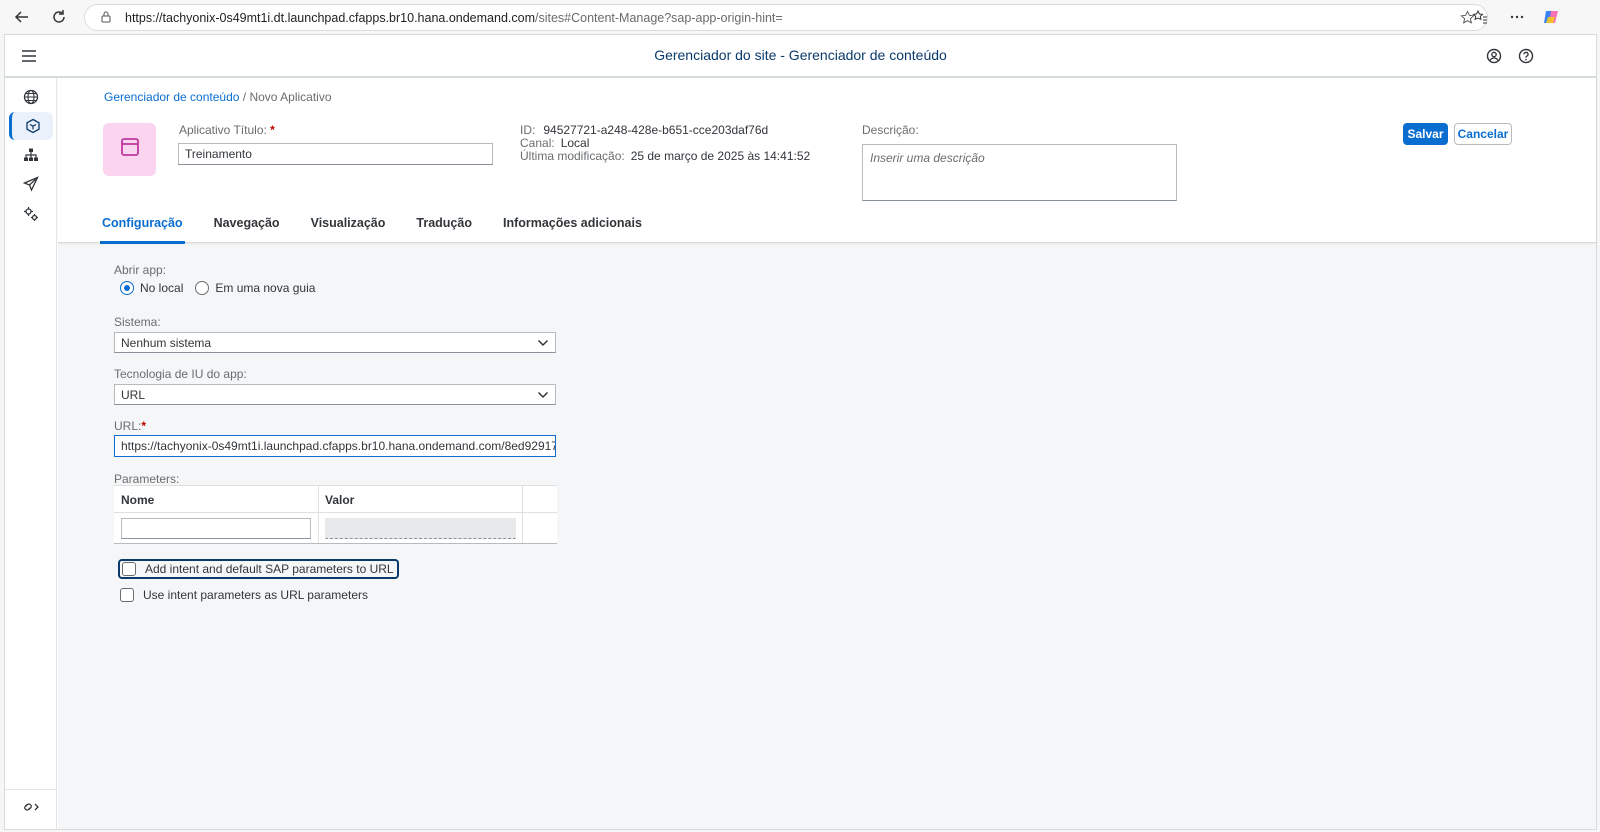  Describe the element at coordinates (1526, 56) in the screenshot. I see `help-icon` at that location.